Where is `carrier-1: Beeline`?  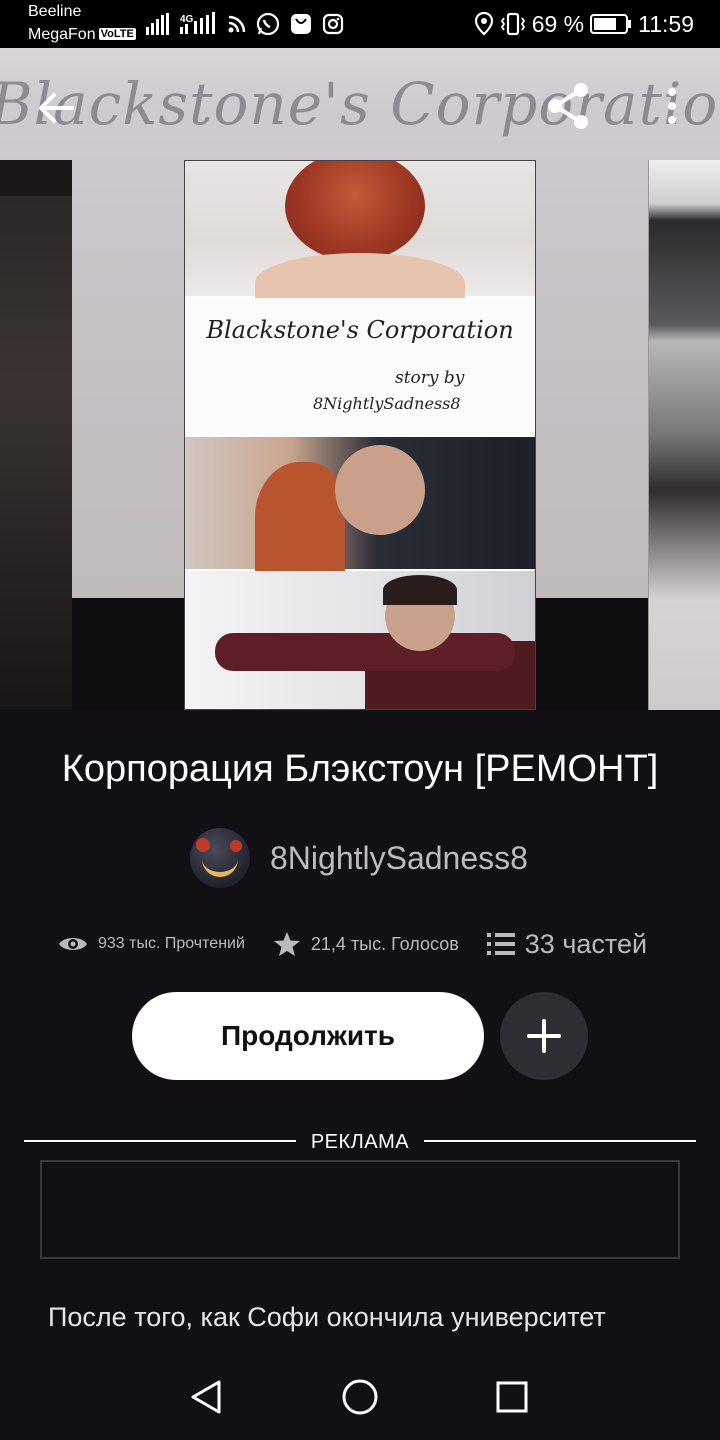 carrier-1: Beeline is located at coordinates (55, 11).